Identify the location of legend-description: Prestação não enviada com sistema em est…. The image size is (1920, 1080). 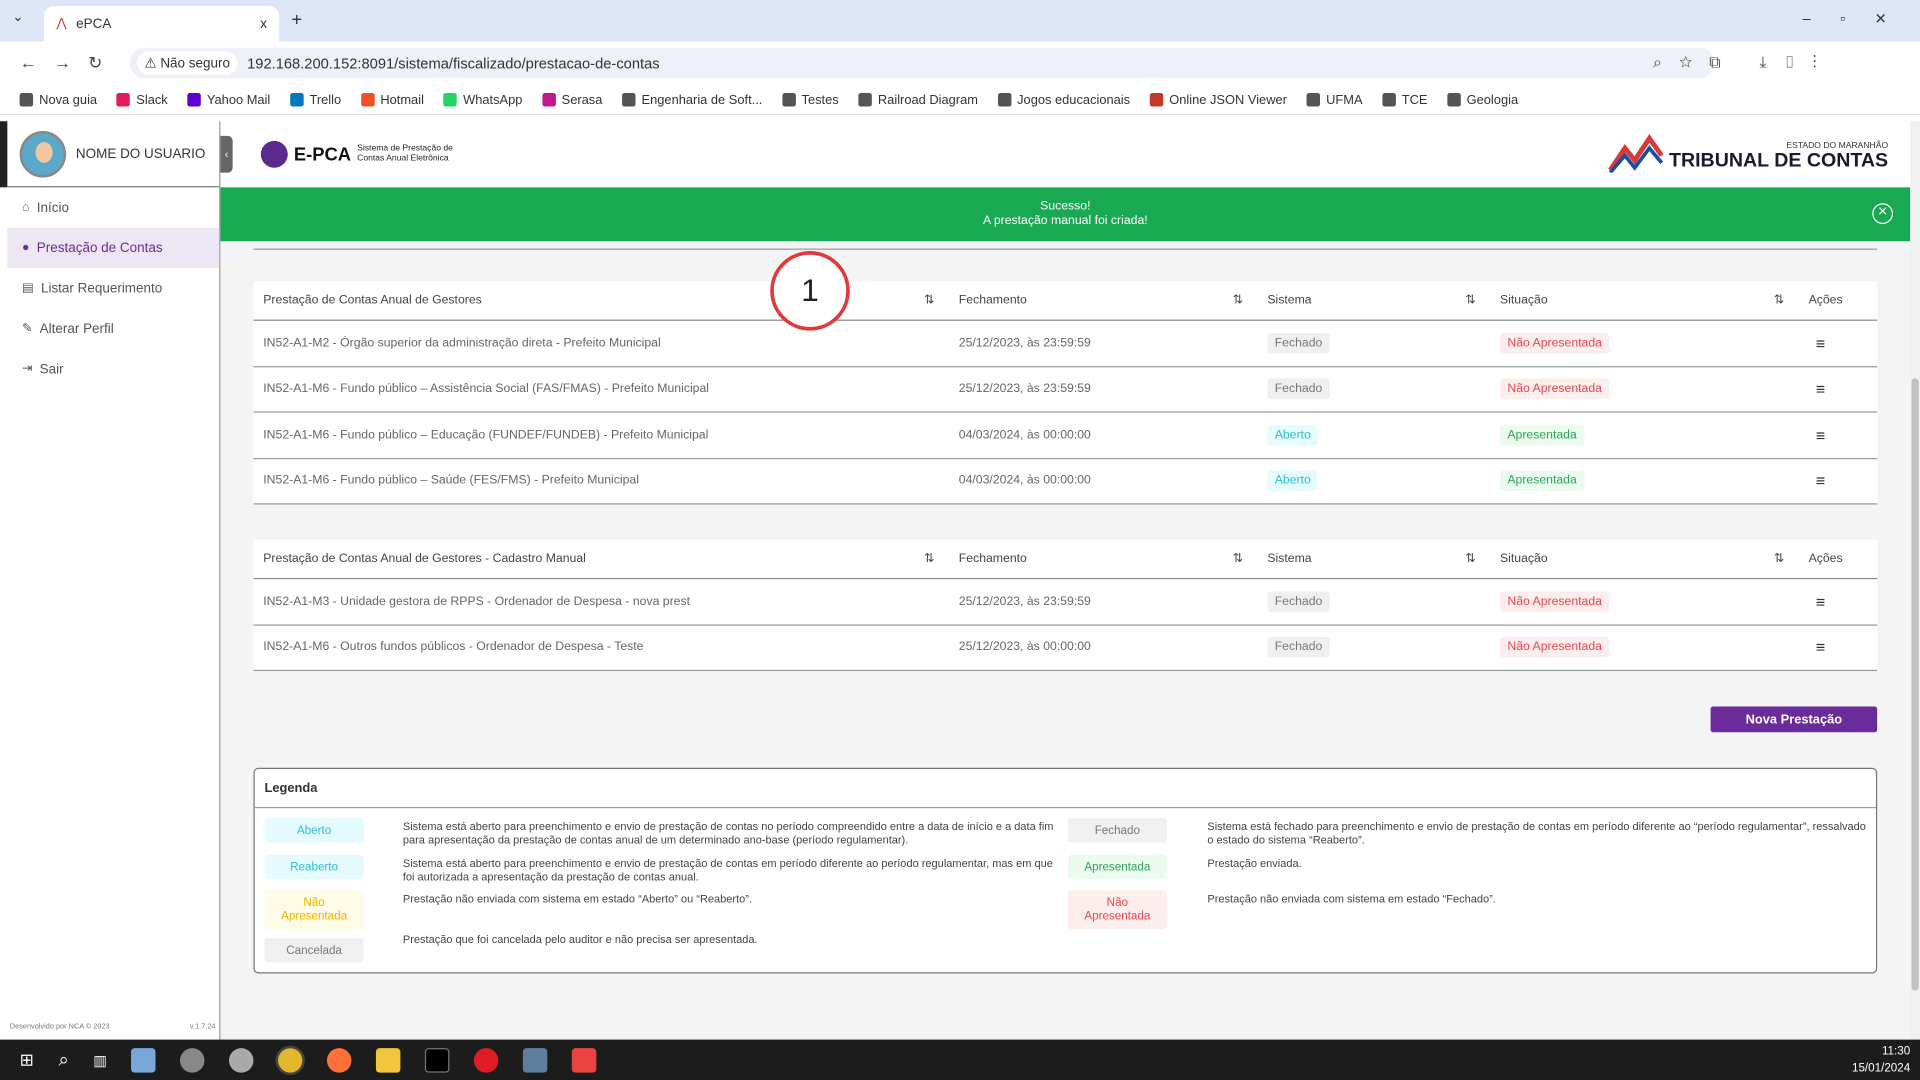
(1351, 898).